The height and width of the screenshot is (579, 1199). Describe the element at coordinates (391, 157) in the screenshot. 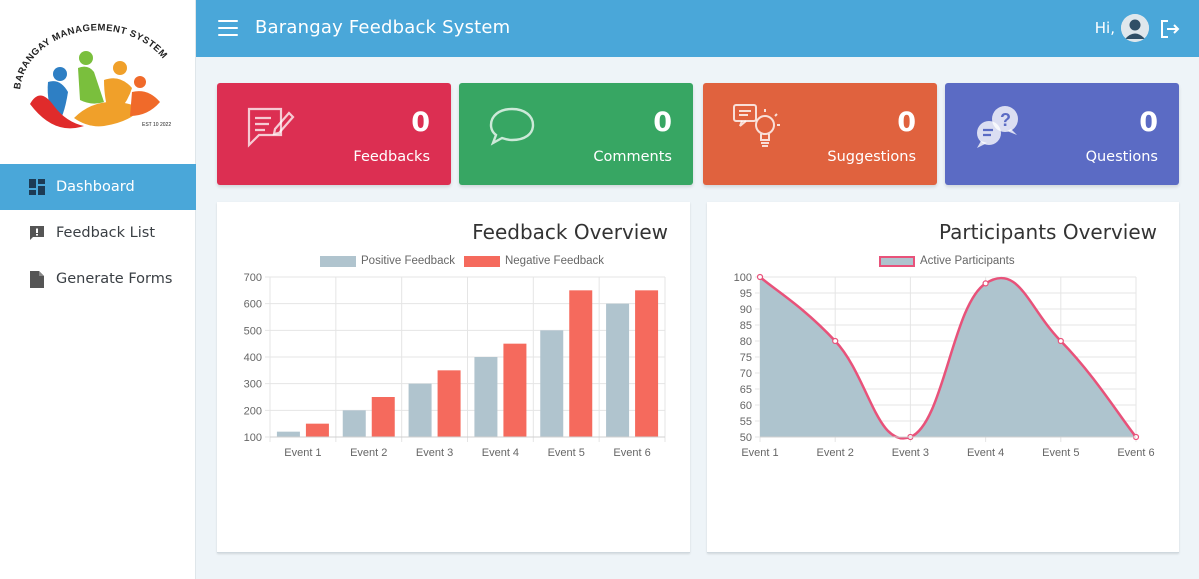

I see `feedbacks-label: Feedbacks` at that location.